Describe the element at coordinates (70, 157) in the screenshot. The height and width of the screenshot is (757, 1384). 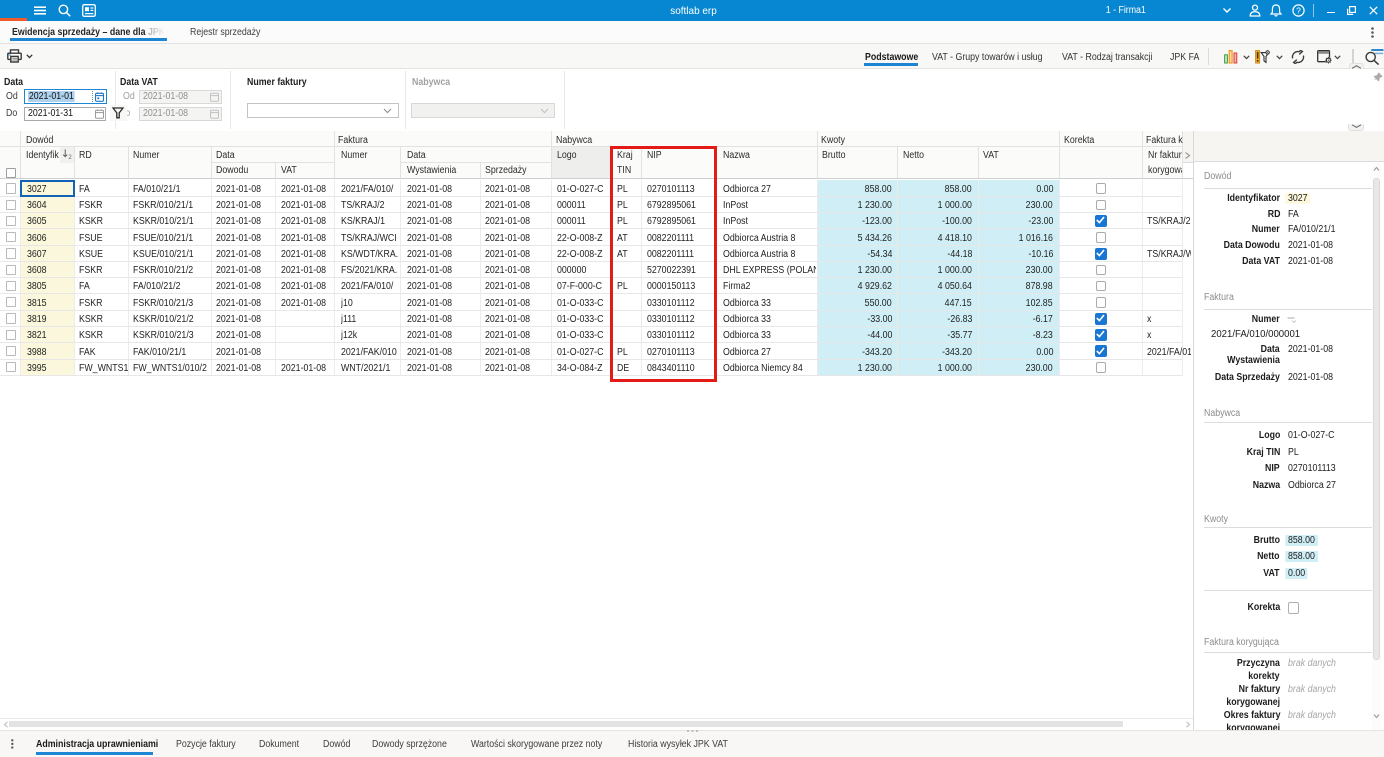
I see `svg-text: 2` at that location.